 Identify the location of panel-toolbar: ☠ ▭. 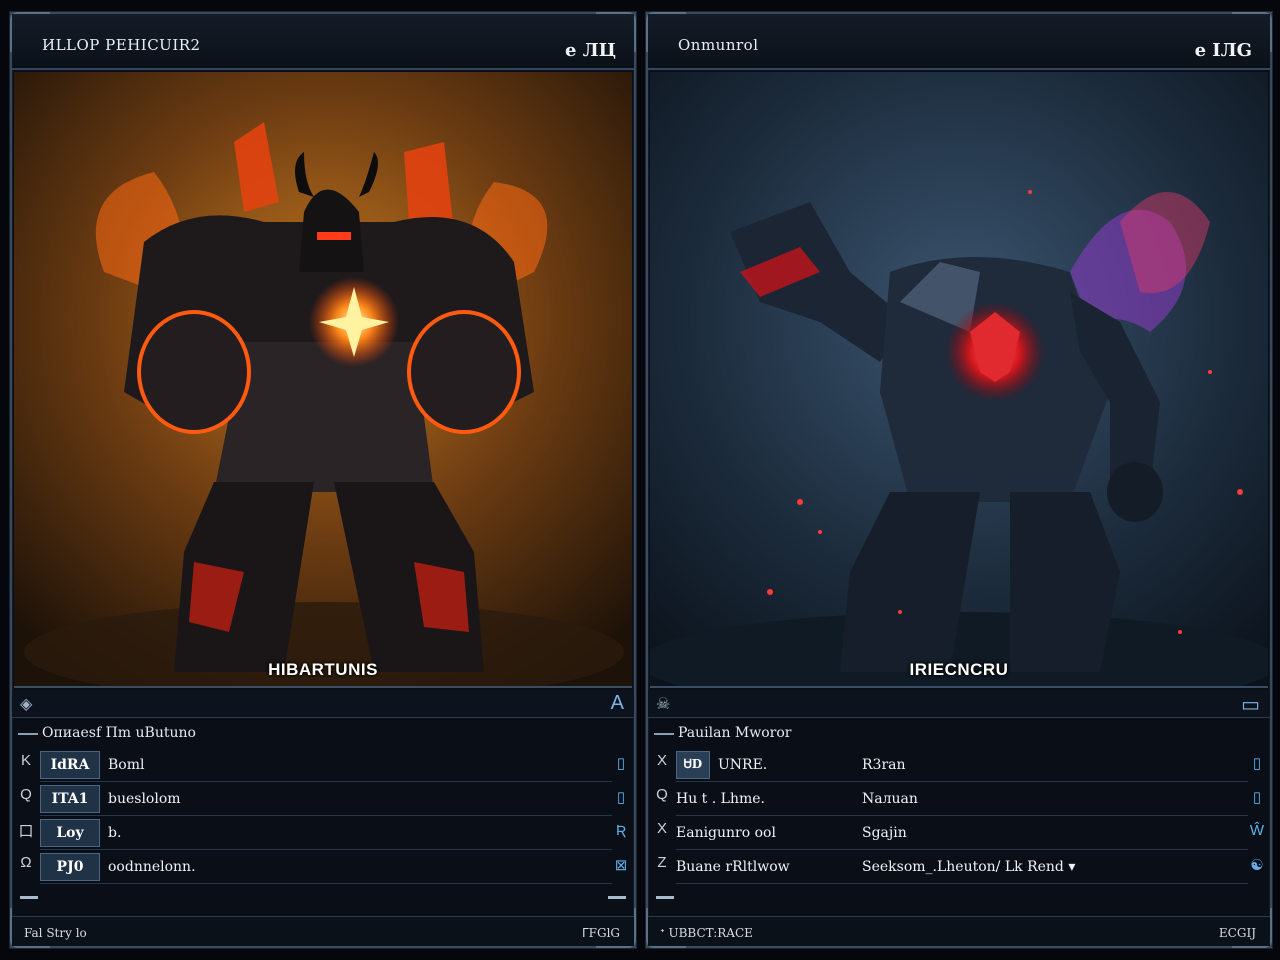
(959, 704).